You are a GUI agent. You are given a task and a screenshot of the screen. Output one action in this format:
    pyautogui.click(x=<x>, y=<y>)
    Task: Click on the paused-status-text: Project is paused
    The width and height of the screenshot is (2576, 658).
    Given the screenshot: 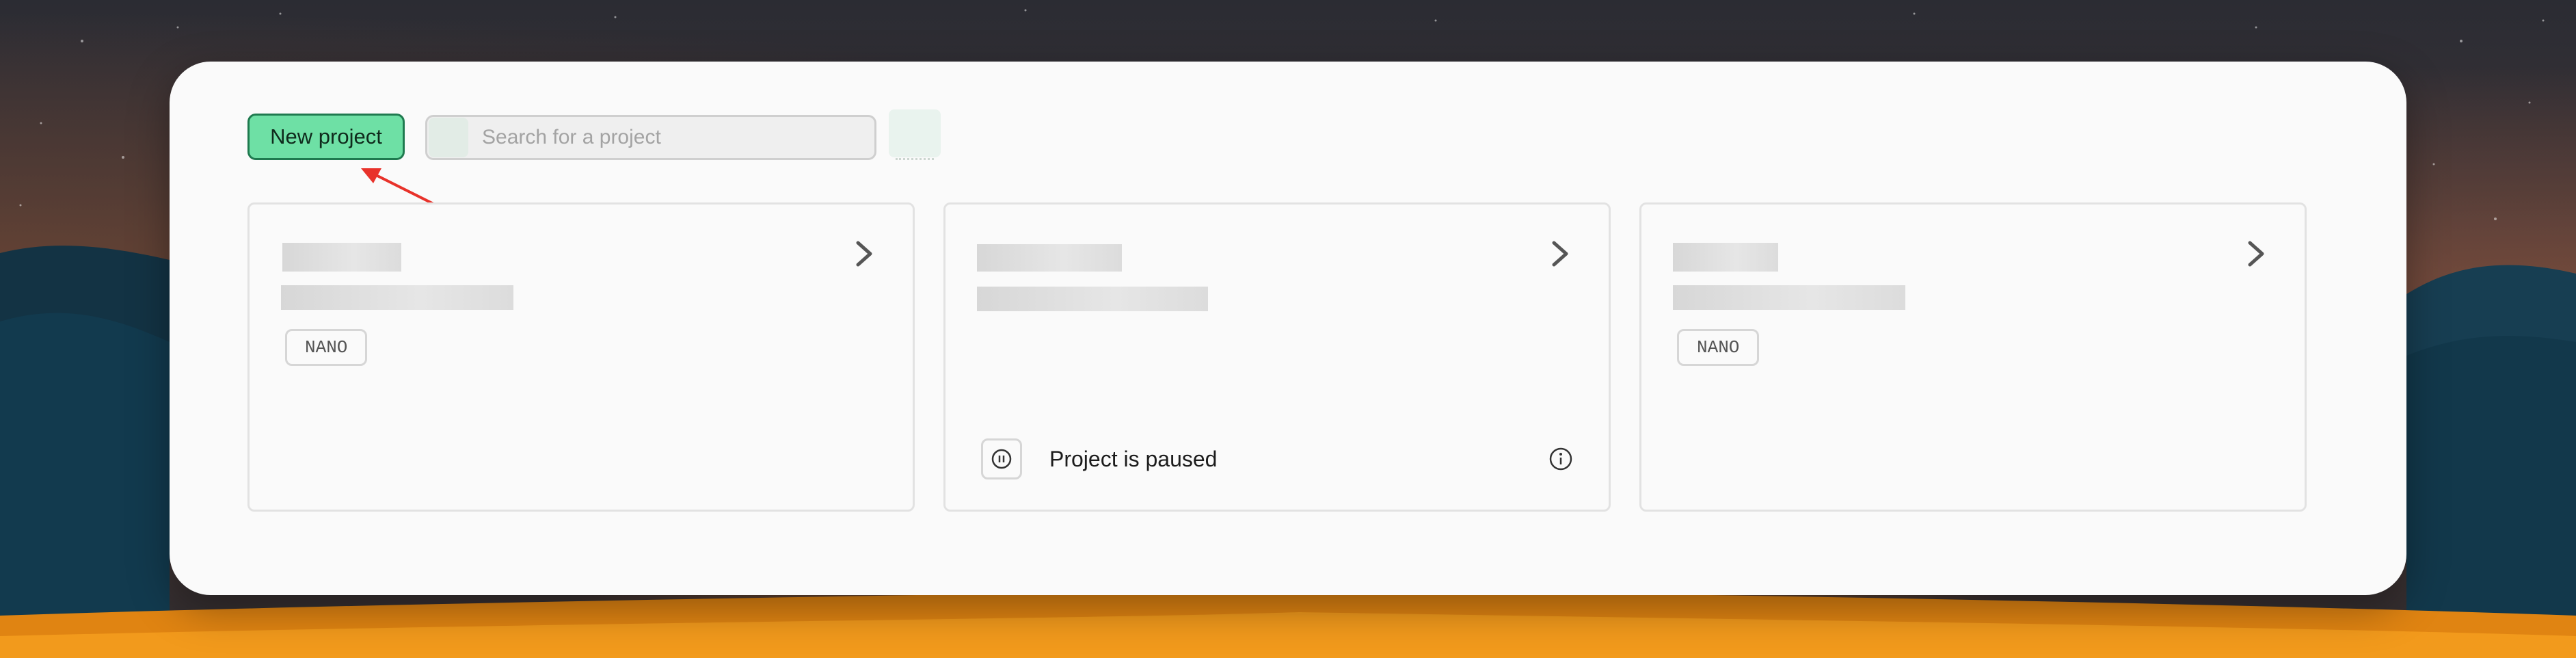 What is the action you would take?
    pyautogui.click(x=1133, y=458)
    